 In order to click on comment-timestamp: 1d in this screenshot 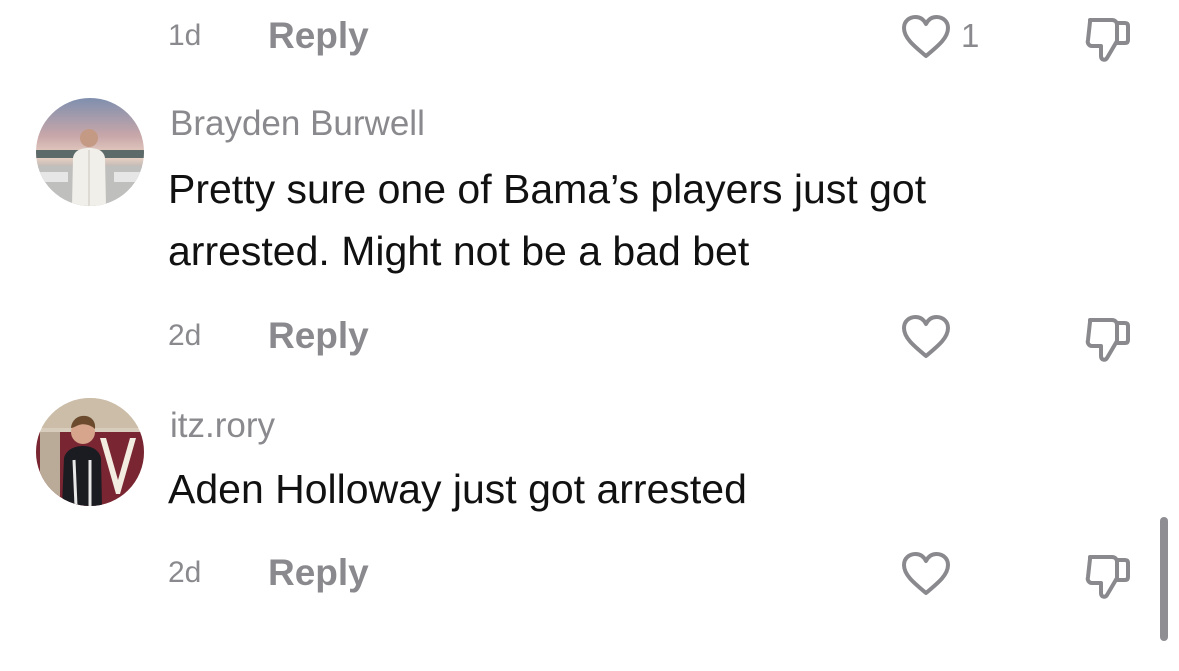, I will do `click(185, 35)`.